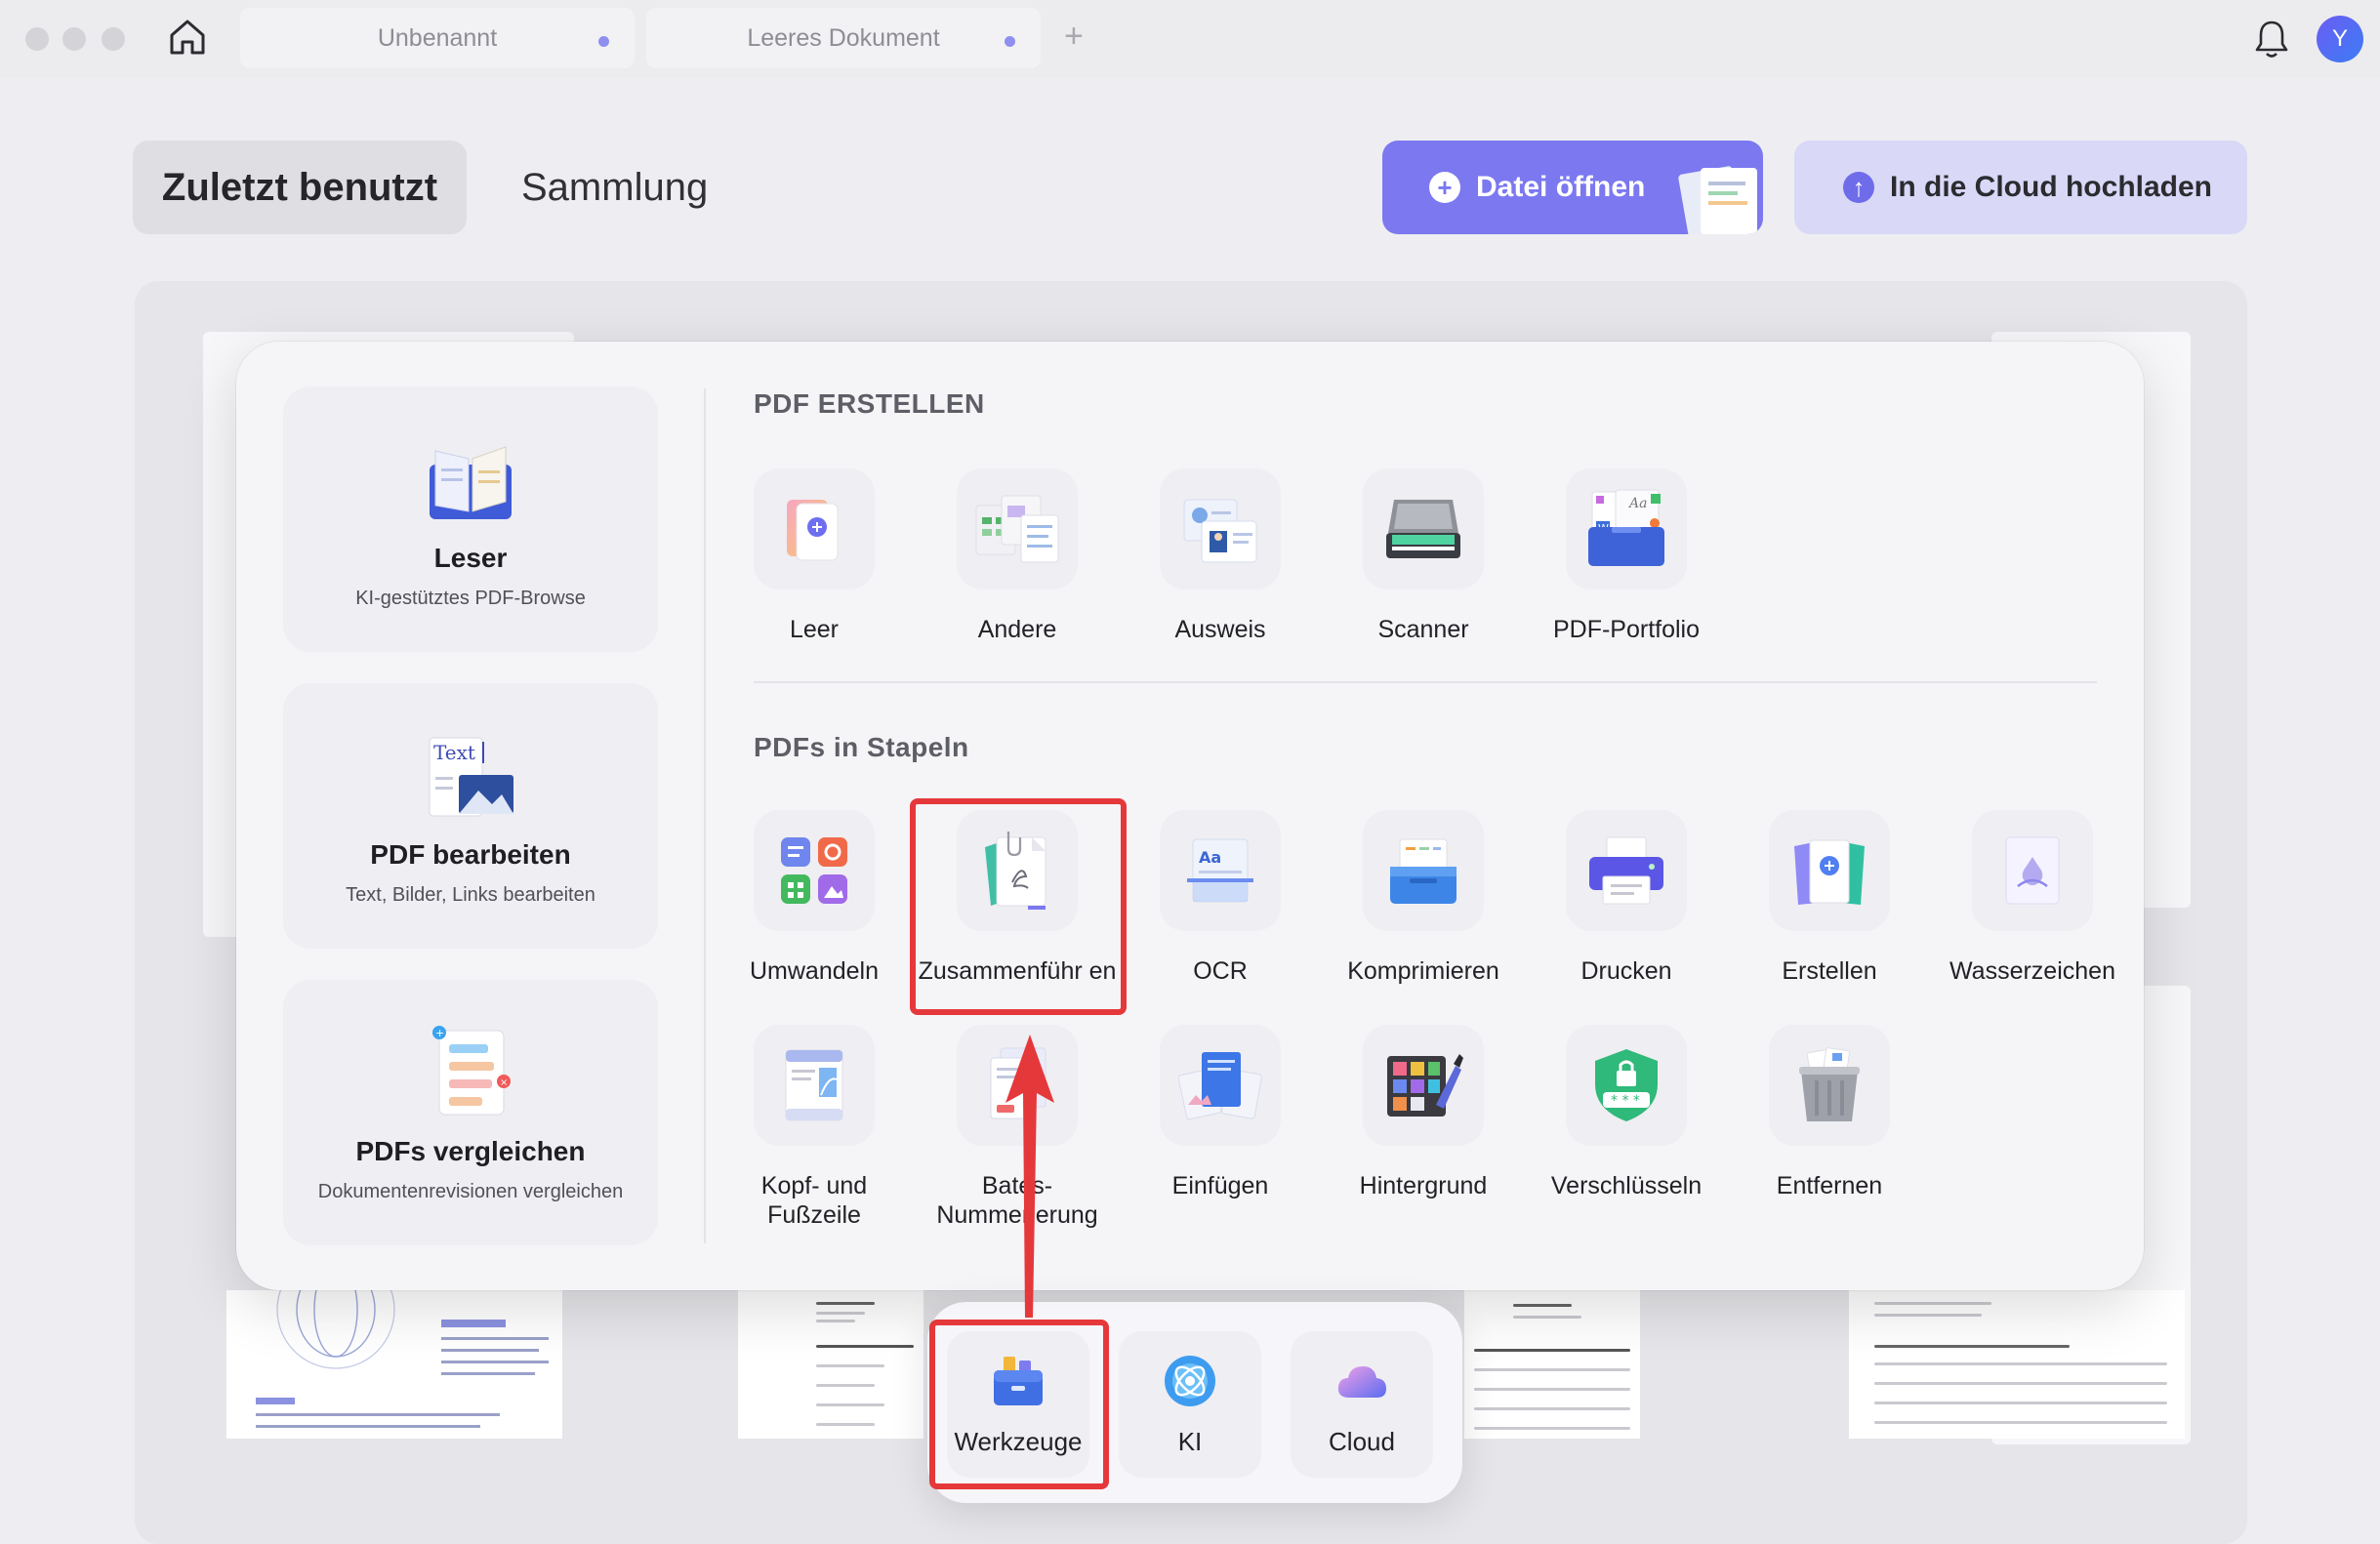  Describe the element at coordinates (2032, 870) in the screenshot. I see `watermark-icon` at that location.